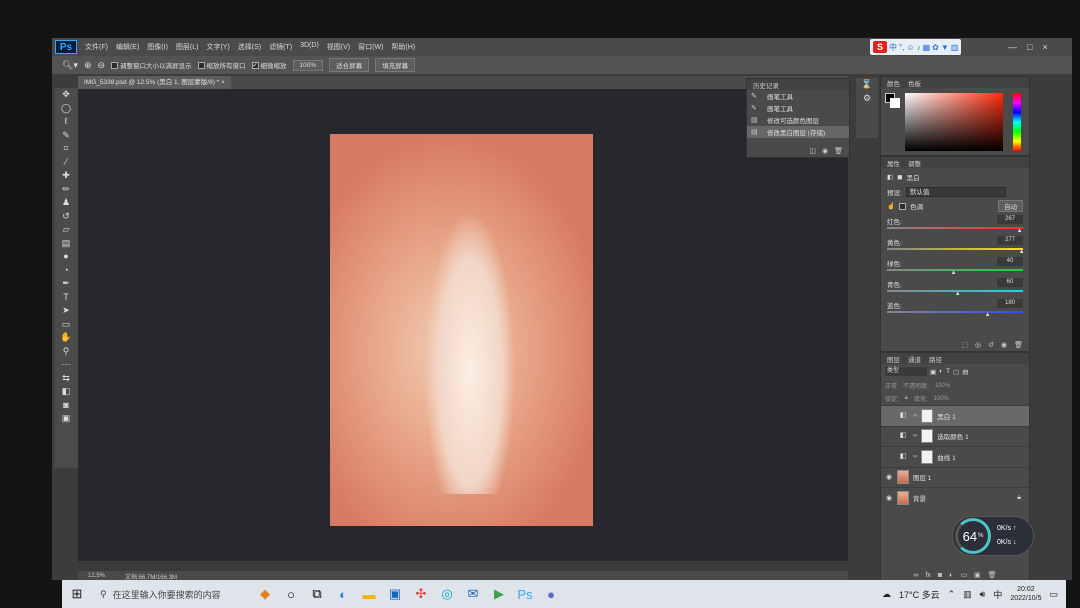 This screenshot has height=608, width=1080. Describe the element at coordinates (403, 47) in the screenshot. I see `menu-item: 帮助(H)` at that location.